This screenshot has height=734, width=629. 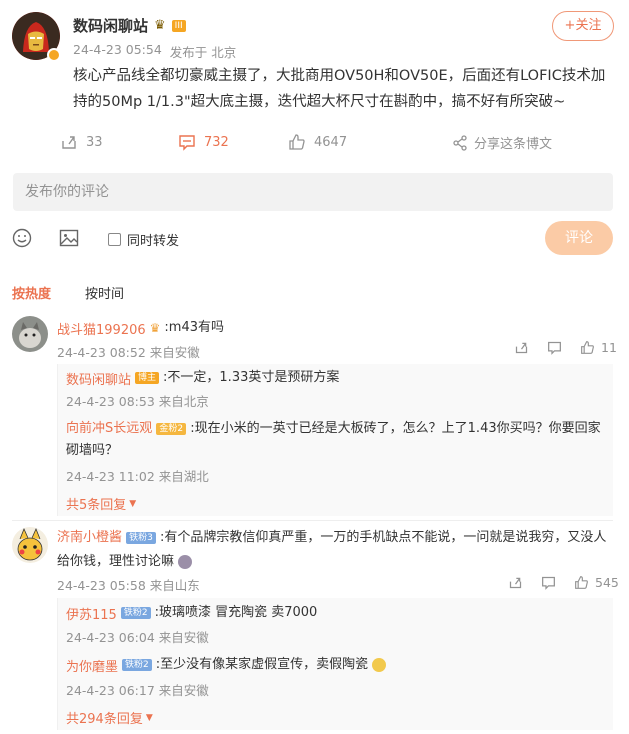 I want to click on reply-user: 数码闲聊站, so click(x=98, y=378).